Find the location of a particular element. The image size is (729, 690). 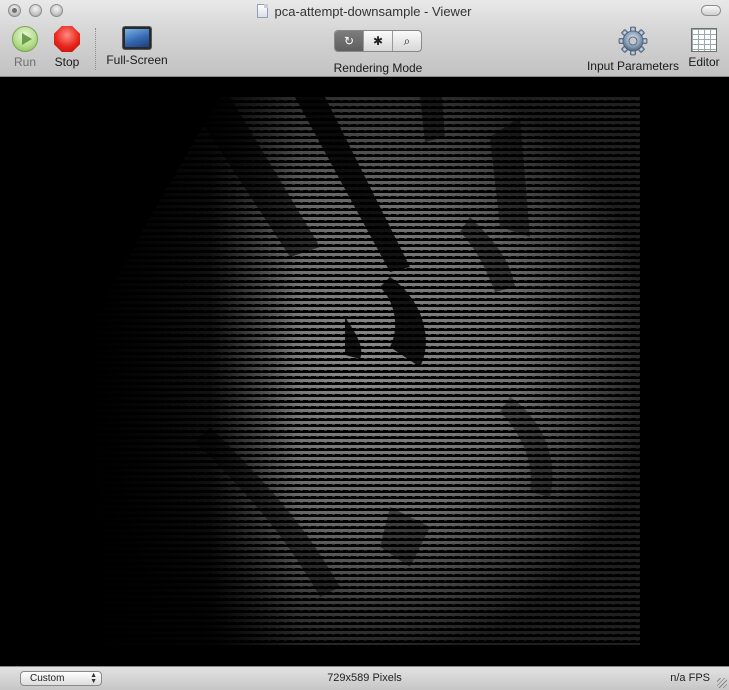

rendering-mode-debug-segment: ✱ is located at coordinates (378, 41).